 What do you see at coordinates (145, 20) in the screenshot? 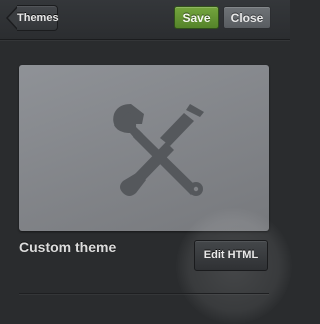
I see `top-bar: Themes Save Close` at bounding box center [145, 20].